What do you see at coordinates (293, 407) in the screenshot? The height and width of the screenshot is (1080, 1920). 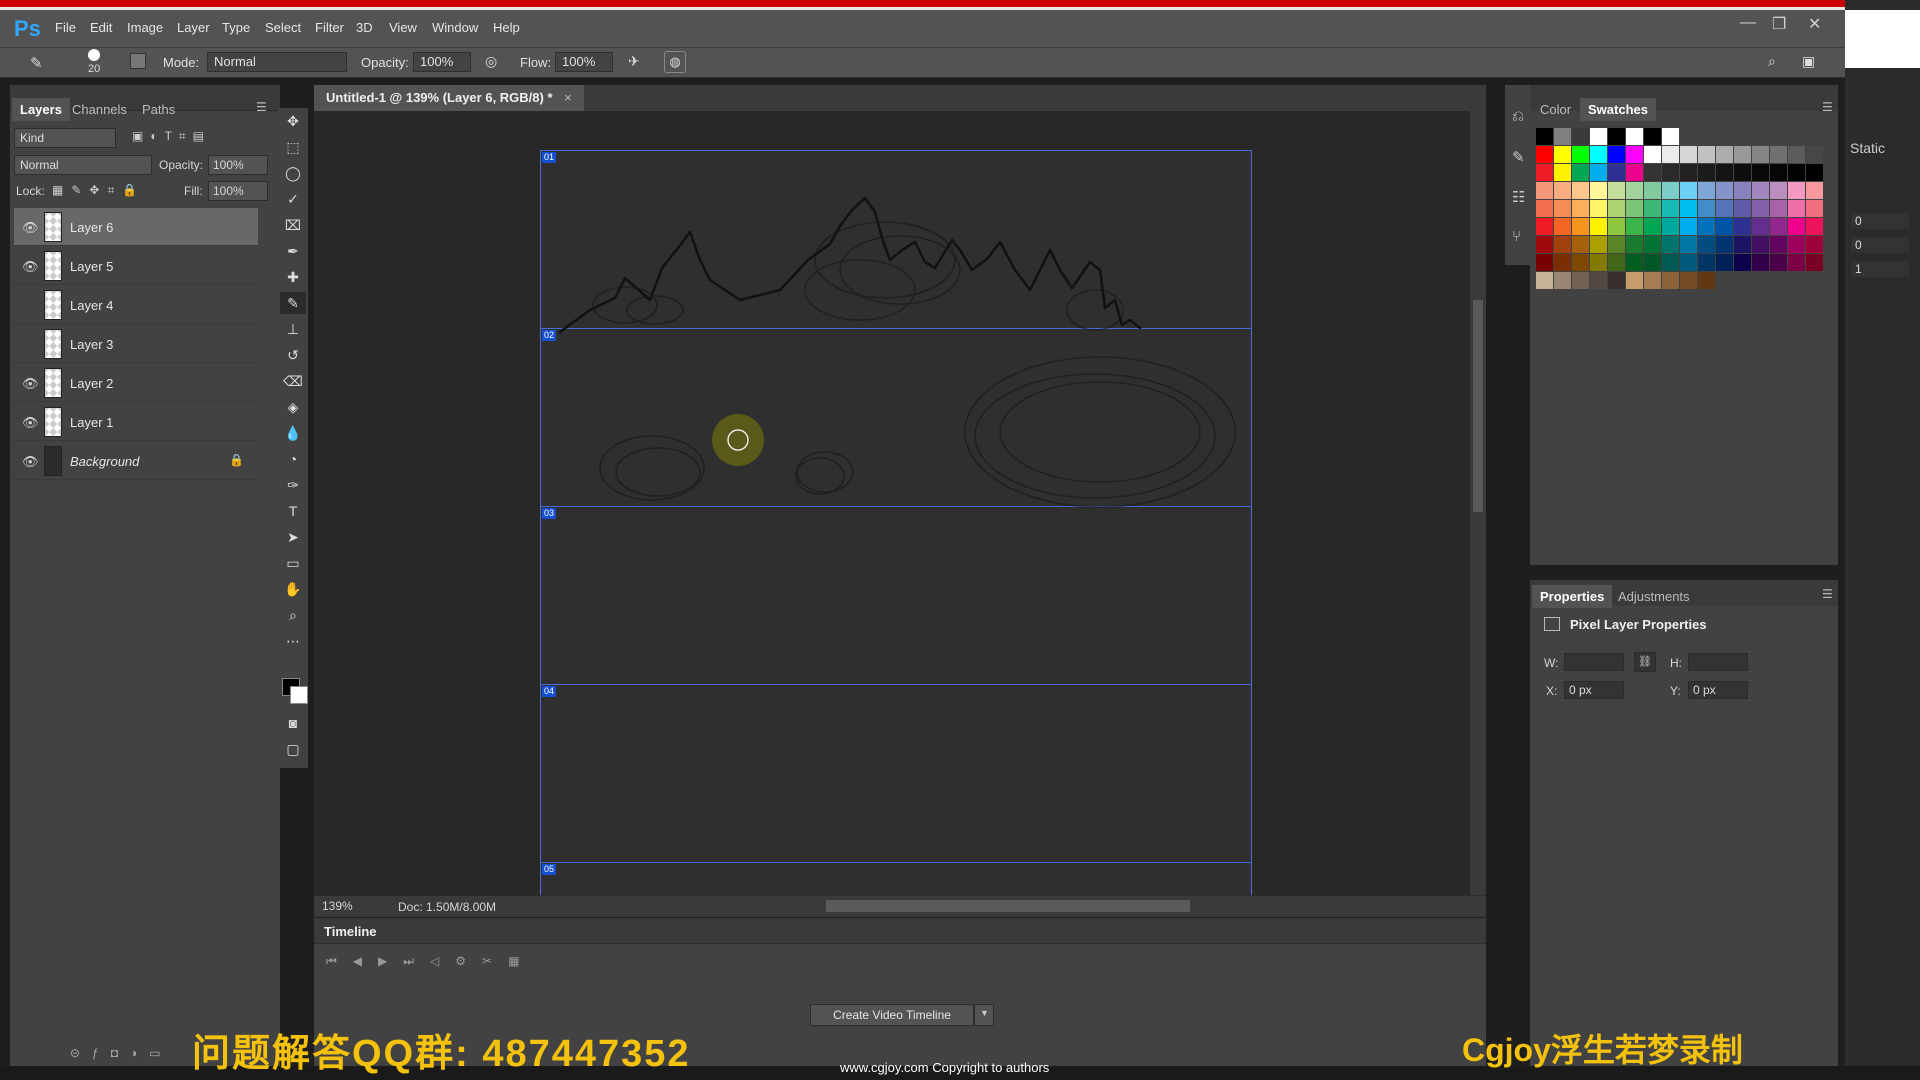 I see `paint-bucket-tool-icon: ◈` at bounding box center [293, 407].